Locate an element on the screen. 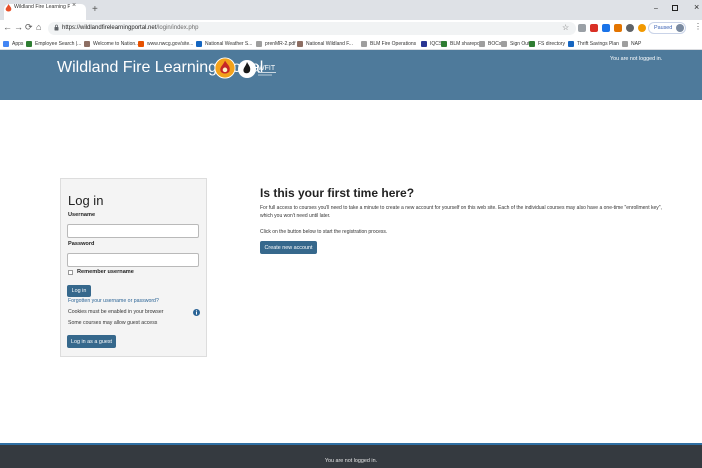  bookmark-item: FS directory is located at coordinates (547, 43).